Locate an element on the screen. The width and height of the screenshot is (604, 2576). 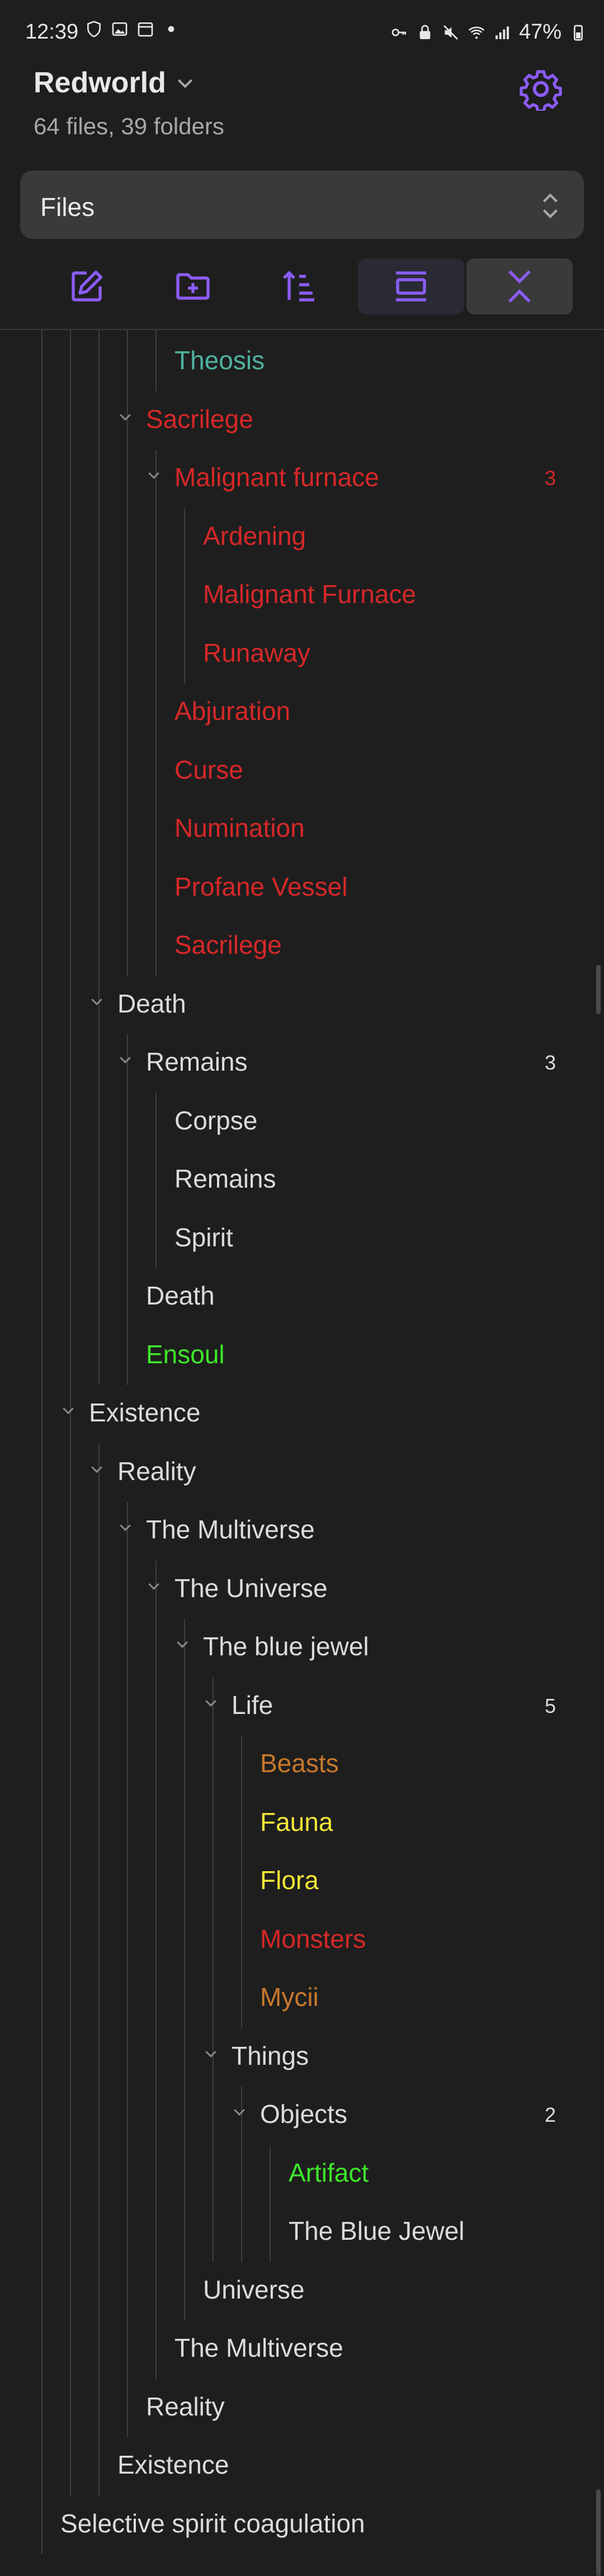
tree-folder: The blue jewel is located at coordinates (302, 1644).